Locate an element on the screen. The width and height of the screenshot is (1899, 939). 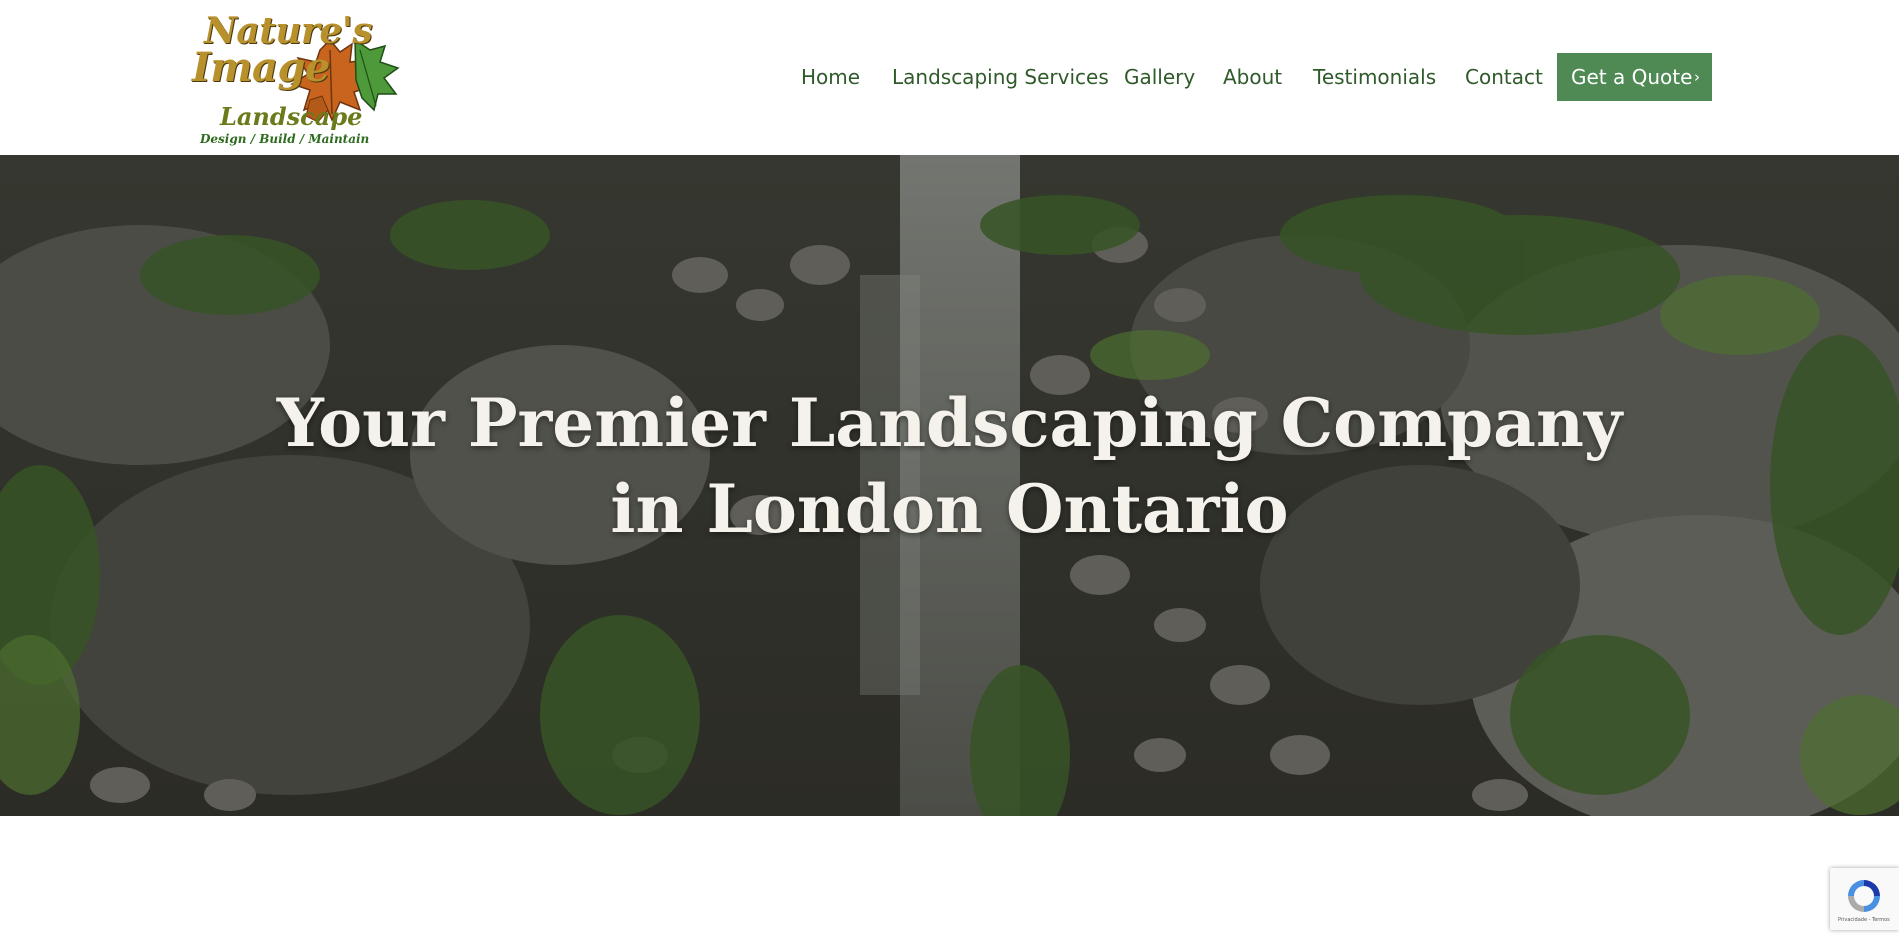
nav-item-testimonials: Testimonials is located at coordinates (1374, 77).